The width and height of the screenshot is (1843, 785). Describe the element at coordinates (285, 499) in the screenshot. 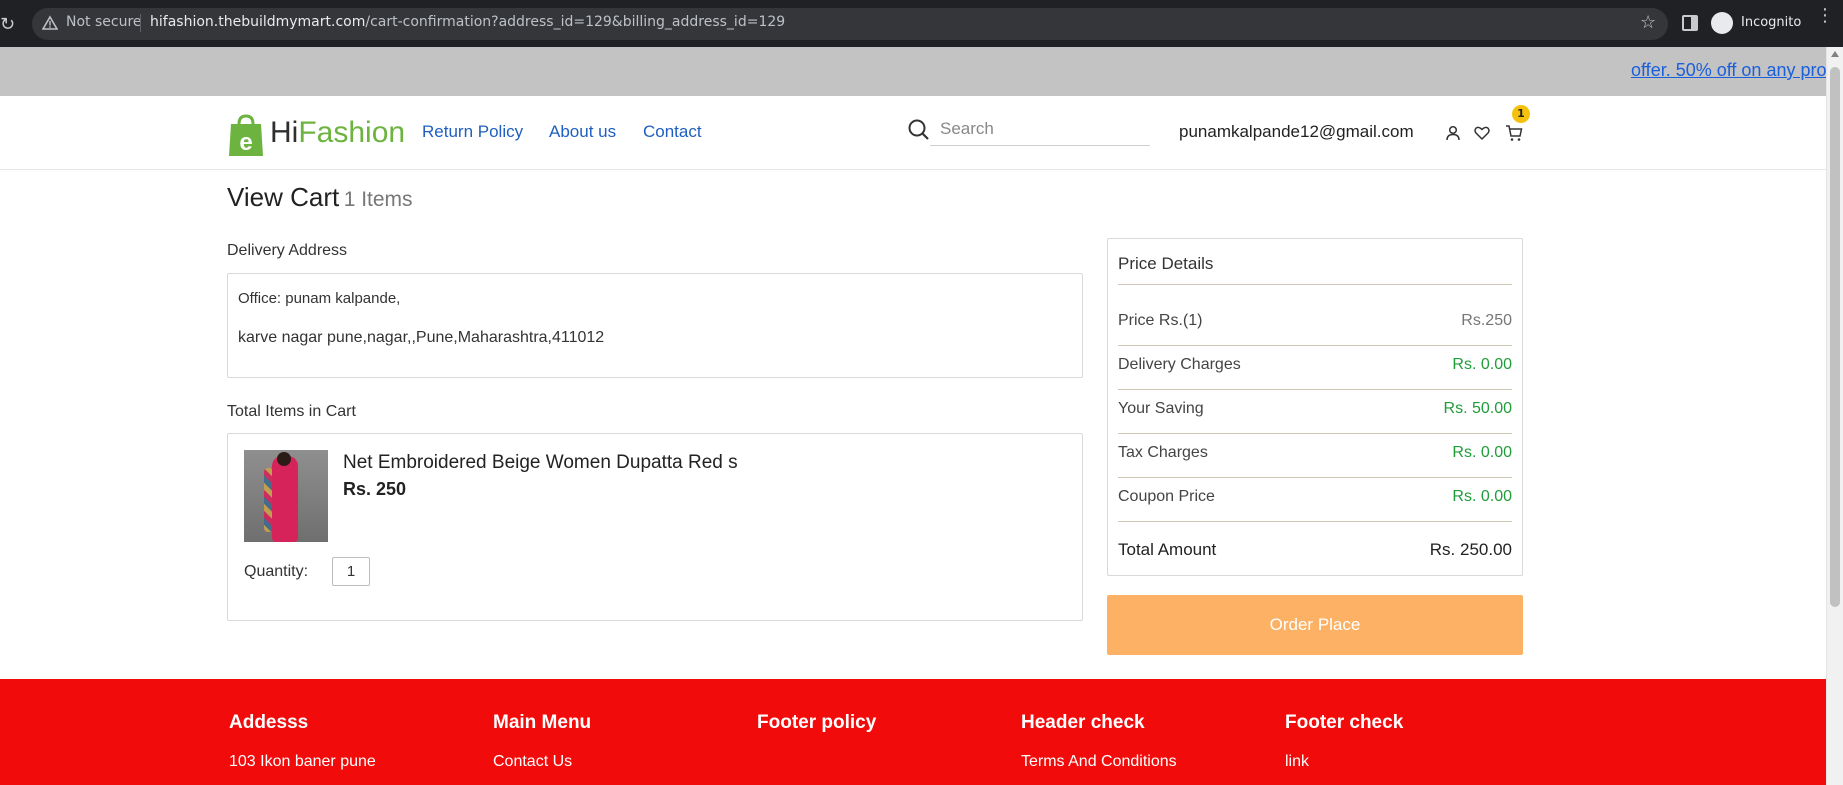

I see `model-figure-shape` at that location.